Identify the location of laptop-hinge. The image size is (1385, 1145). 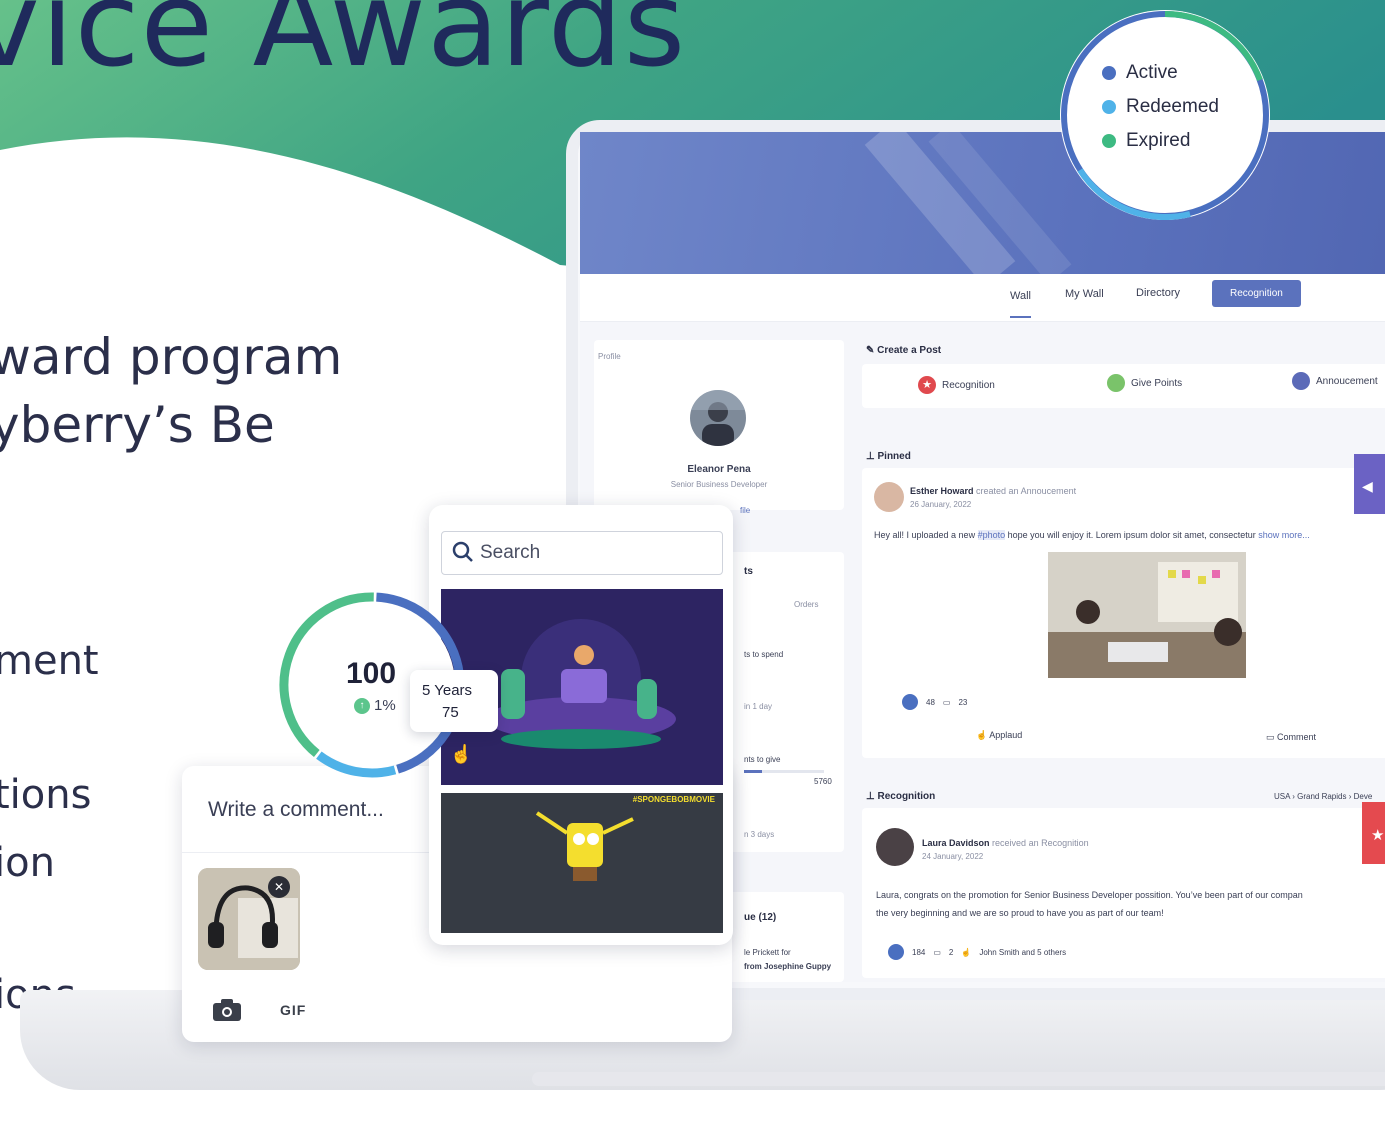
(958, 1079).